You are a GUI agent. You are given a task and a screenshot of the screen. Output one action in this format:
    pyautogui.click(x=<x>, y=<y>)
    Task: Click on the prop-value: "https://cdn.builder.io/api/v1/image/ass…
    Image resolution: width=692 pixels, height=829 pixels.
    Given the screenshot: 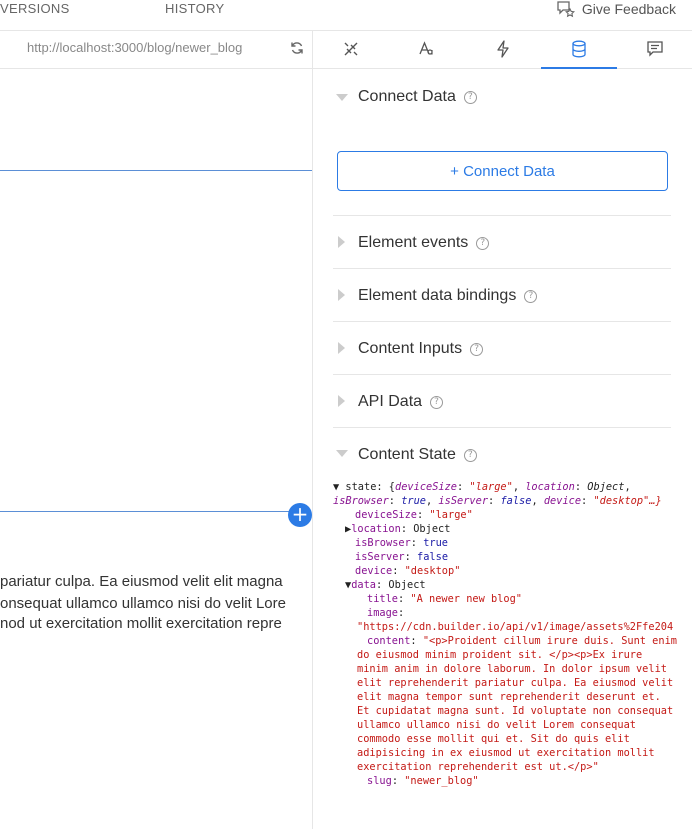 What is the action you would take?
    pyautogui.click(x=515, y=627)
    